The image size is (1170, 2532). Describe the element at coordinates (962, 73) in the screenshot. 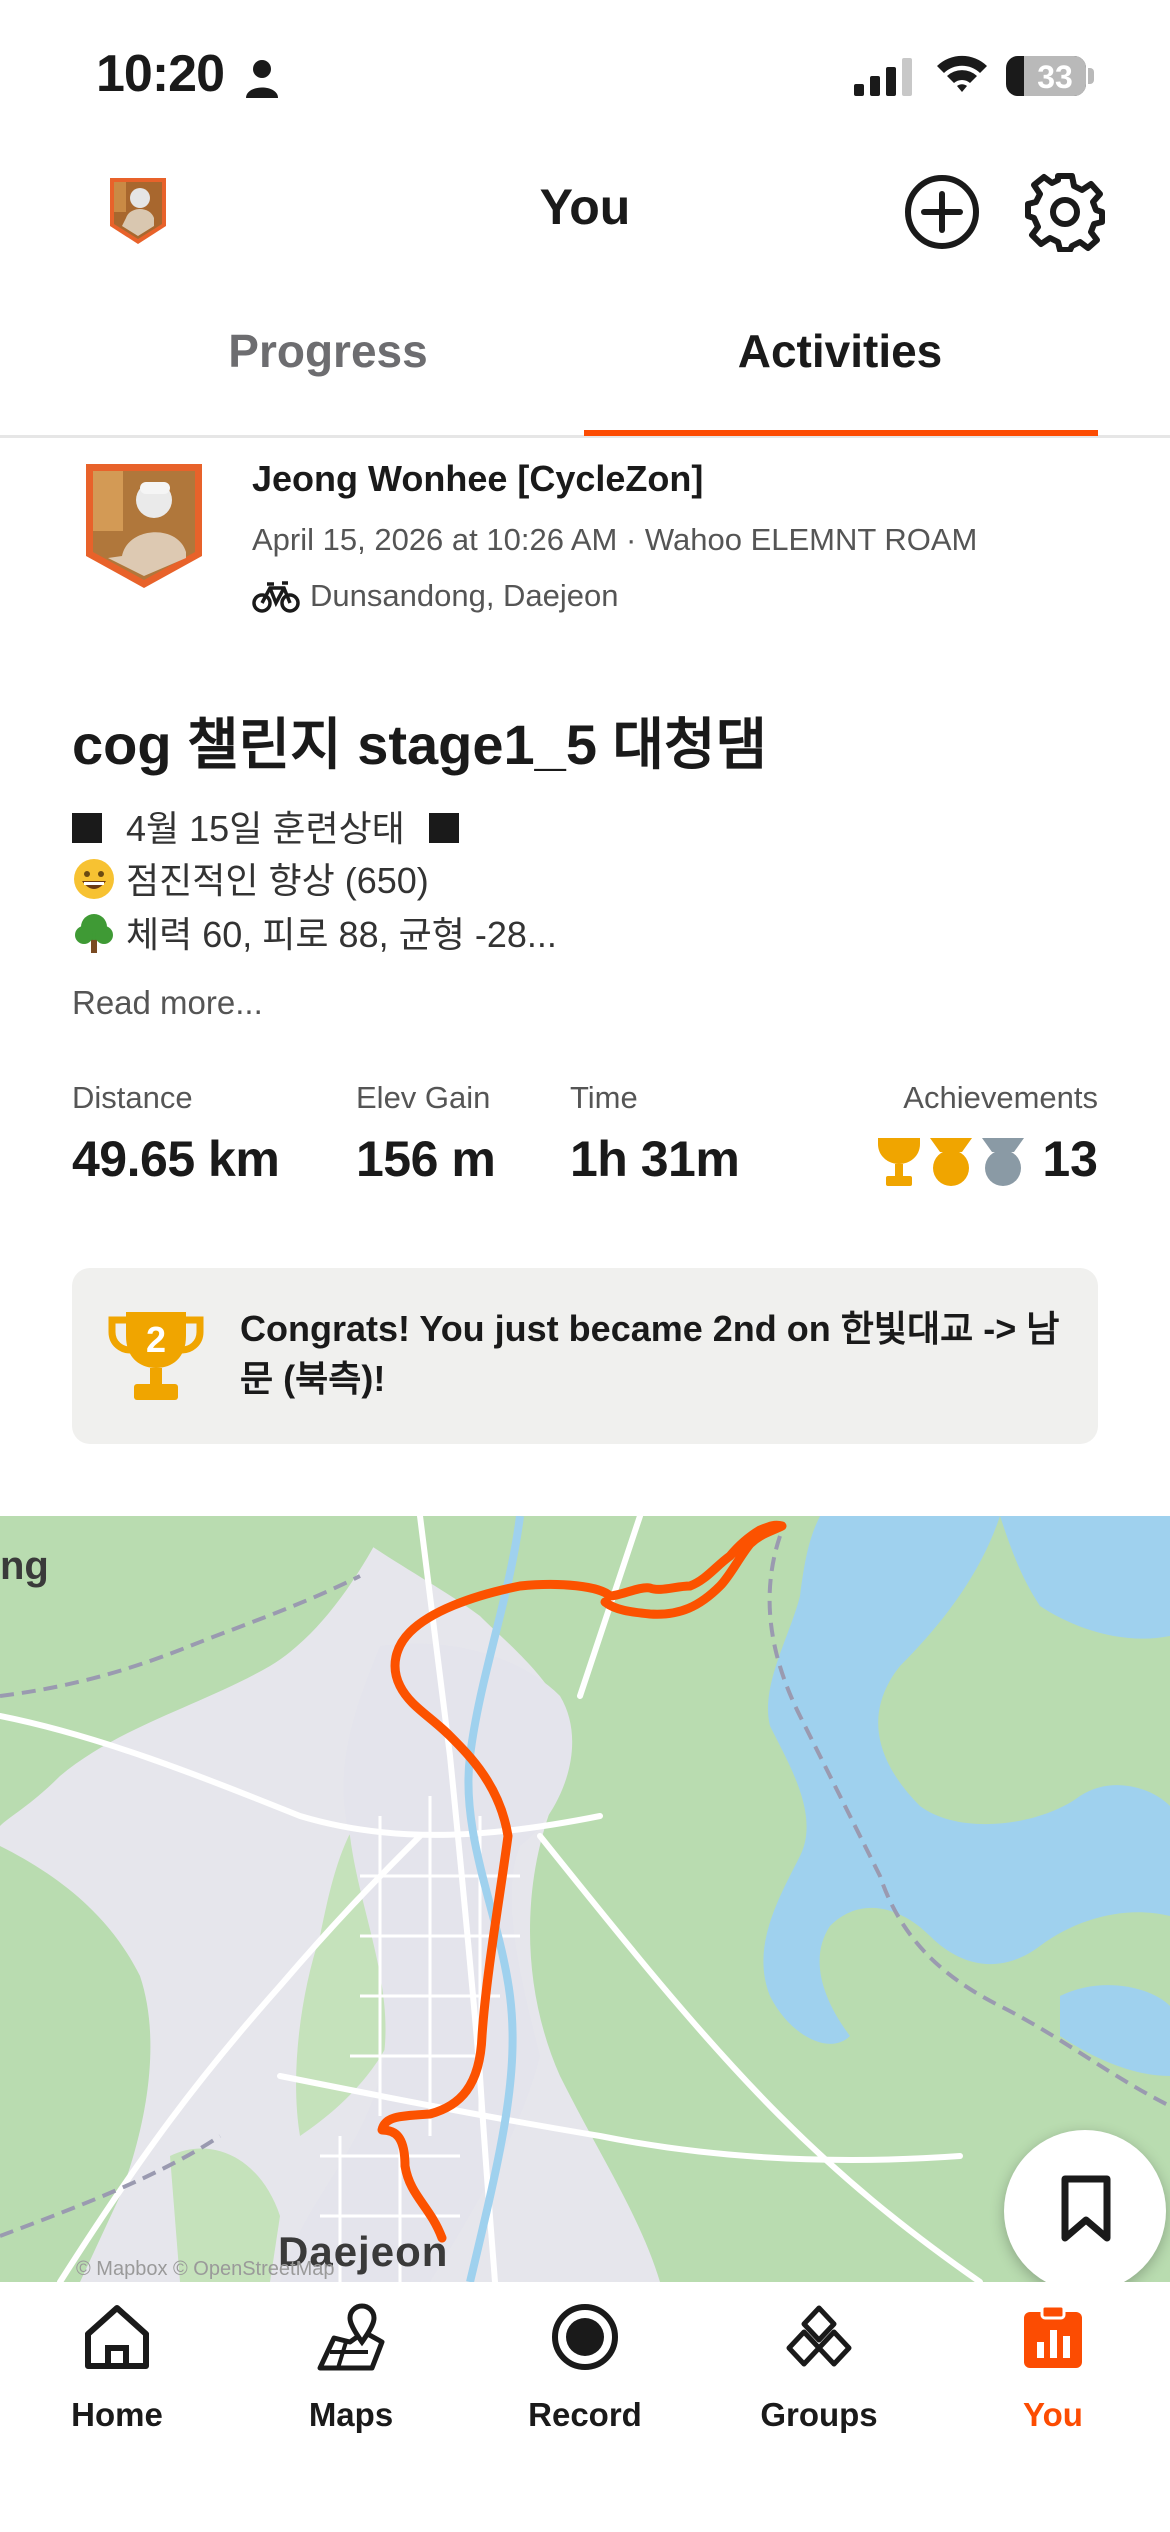

I see `wifi-icon` at that location.